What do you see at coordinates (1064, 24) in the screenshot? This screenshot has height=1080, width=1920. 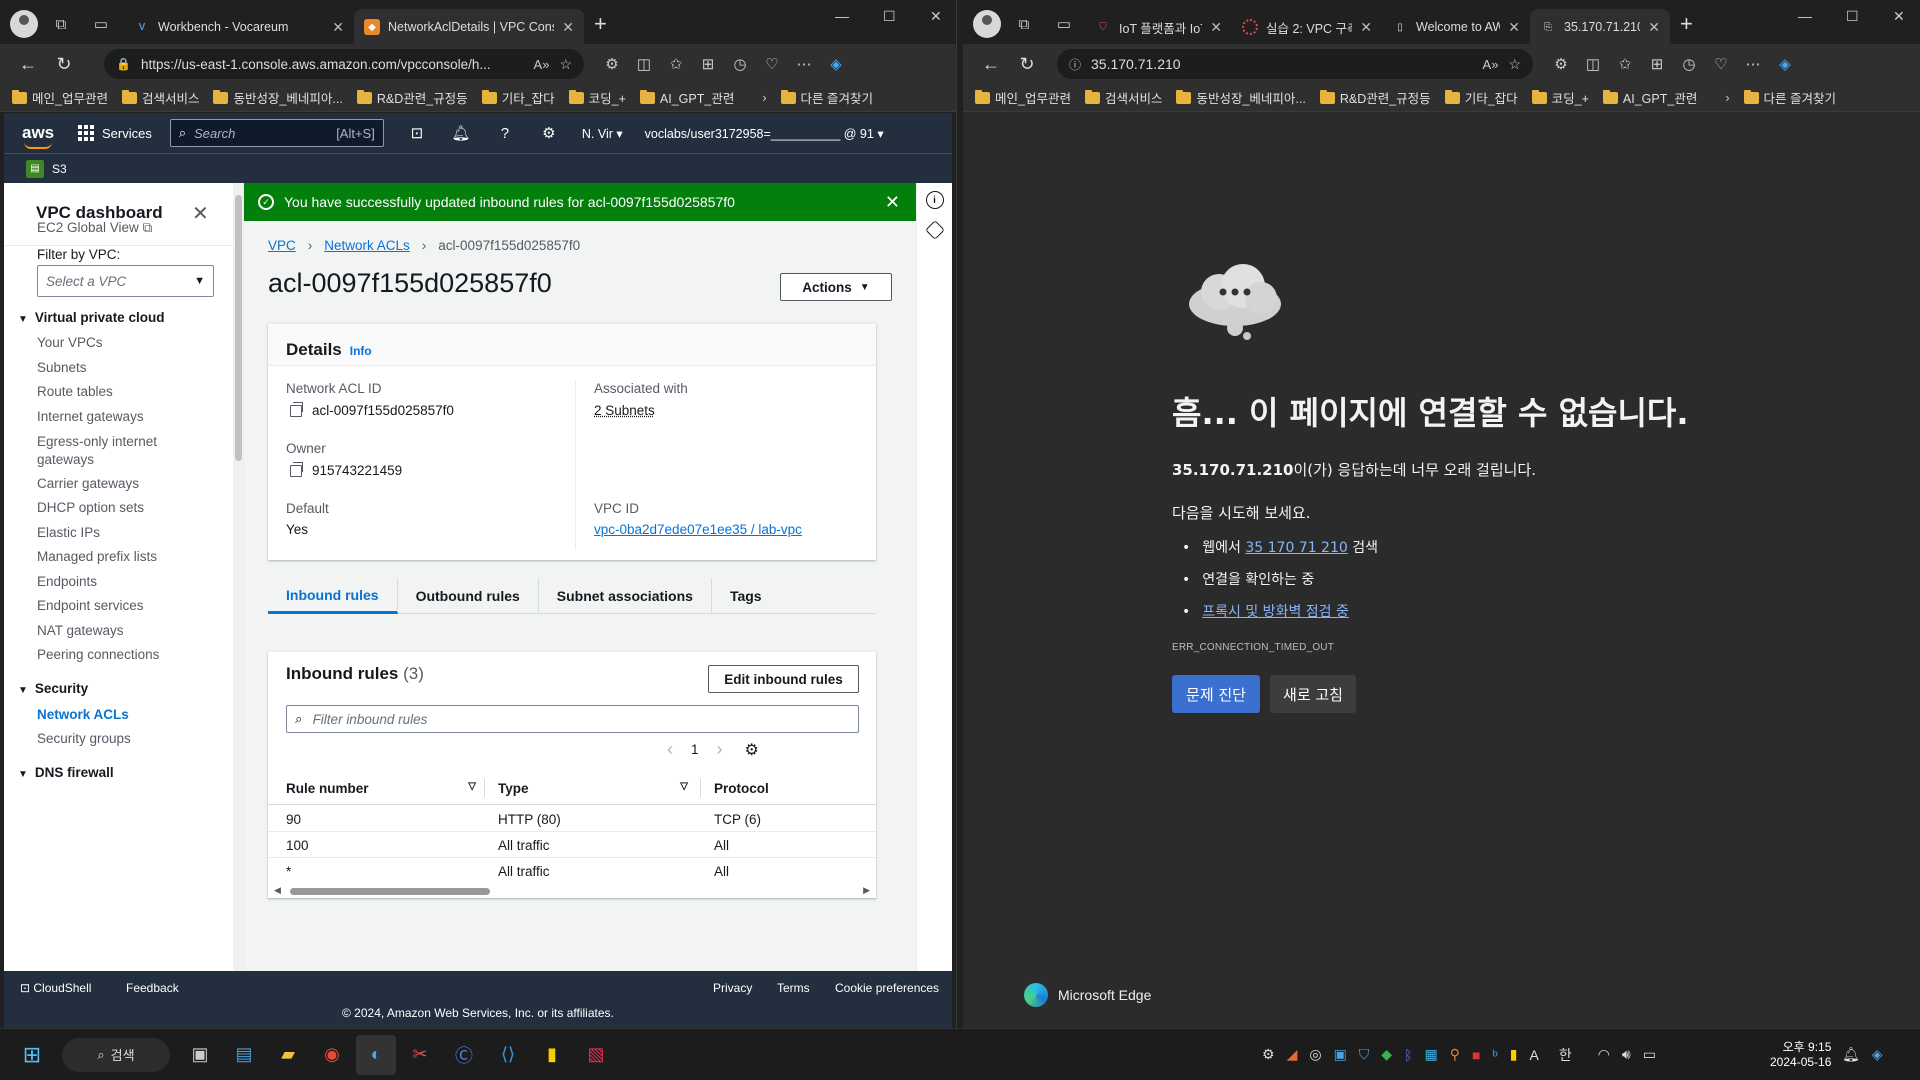 I see `tab-actions-icon: ▭` at bounding box center [1064, 24].